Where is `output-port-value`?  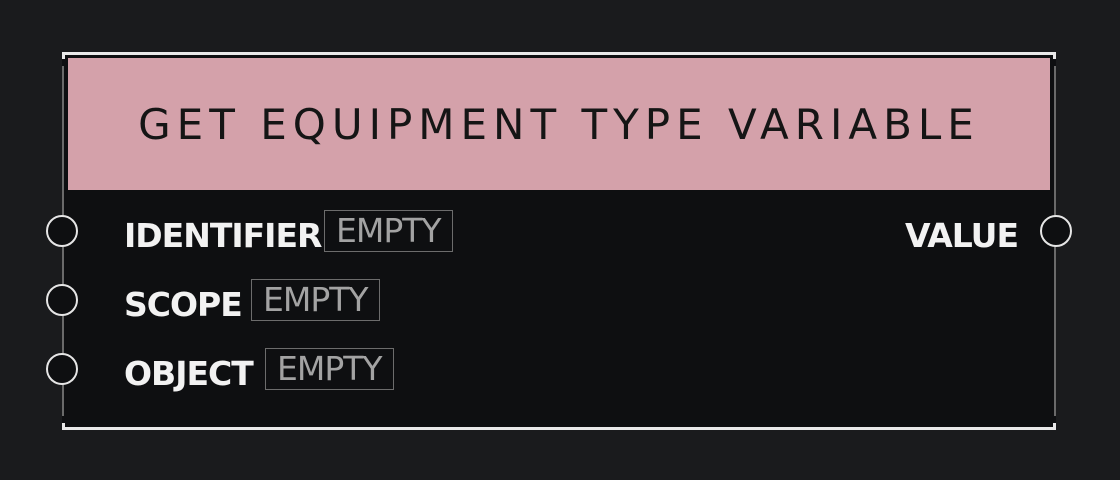
output-port-value is located at coordinates (1056, 231).